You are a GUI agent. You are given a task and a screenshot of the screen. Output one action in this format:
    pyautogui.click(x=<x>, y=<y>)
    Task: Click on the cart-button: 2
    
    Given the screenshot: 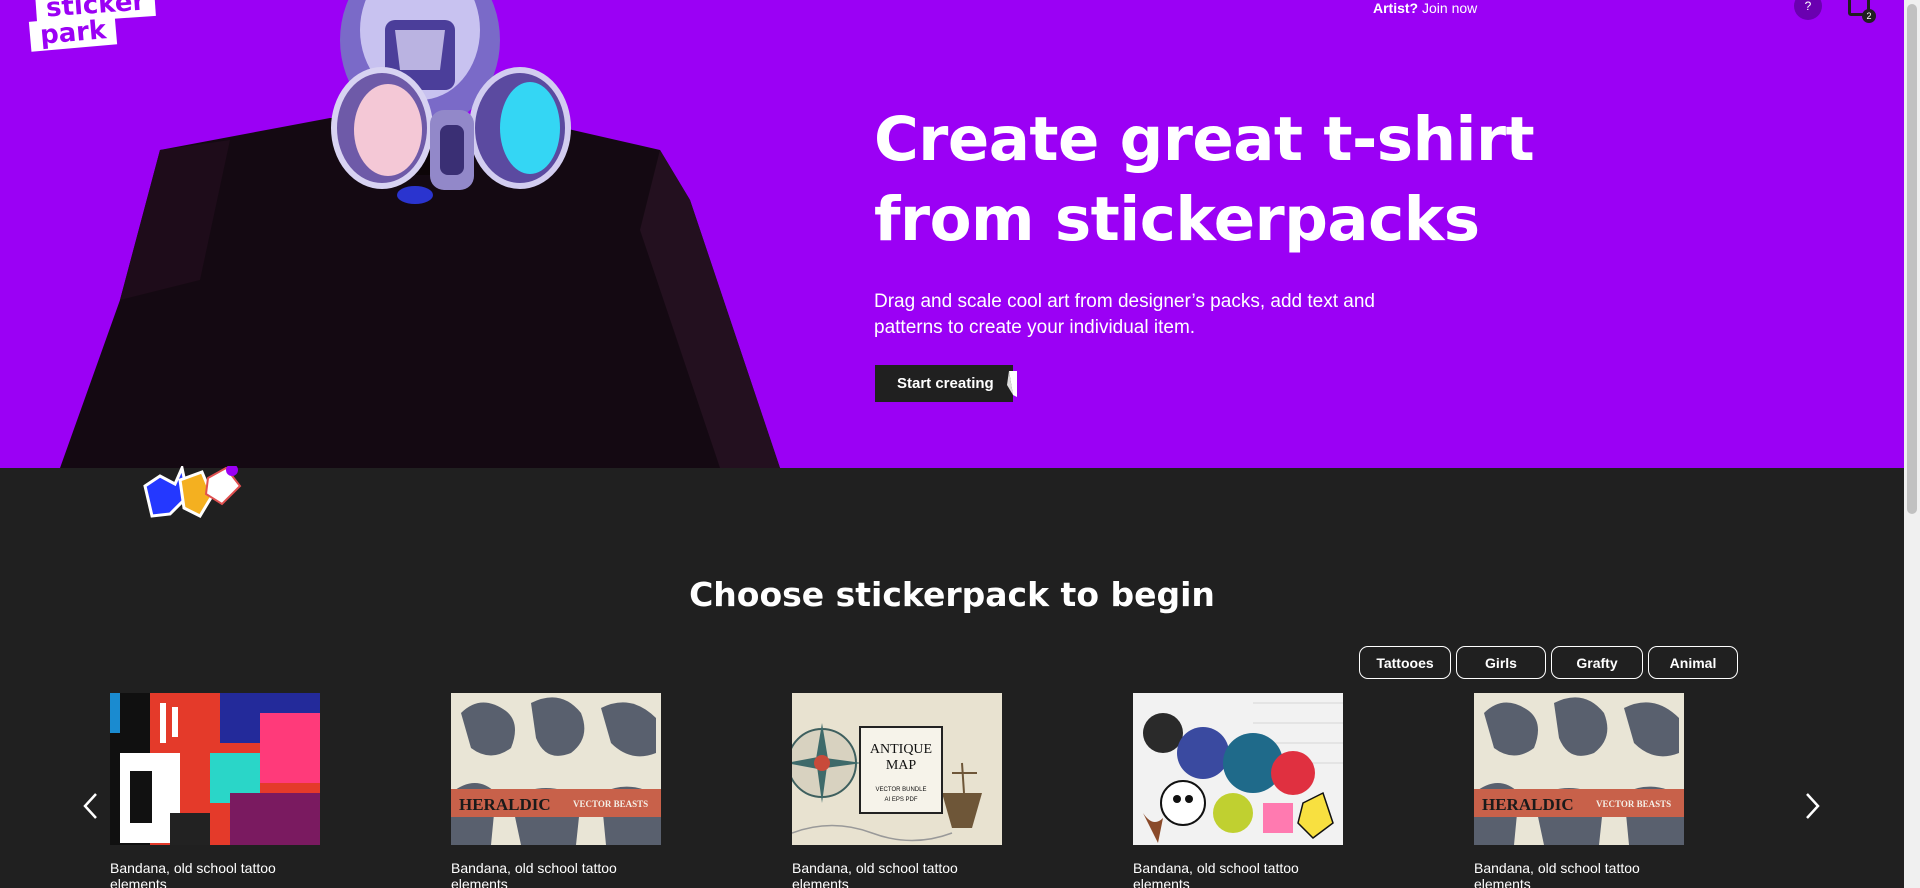 What is the action you would take?
    pyautogui.click(x=1862, y=11)
    